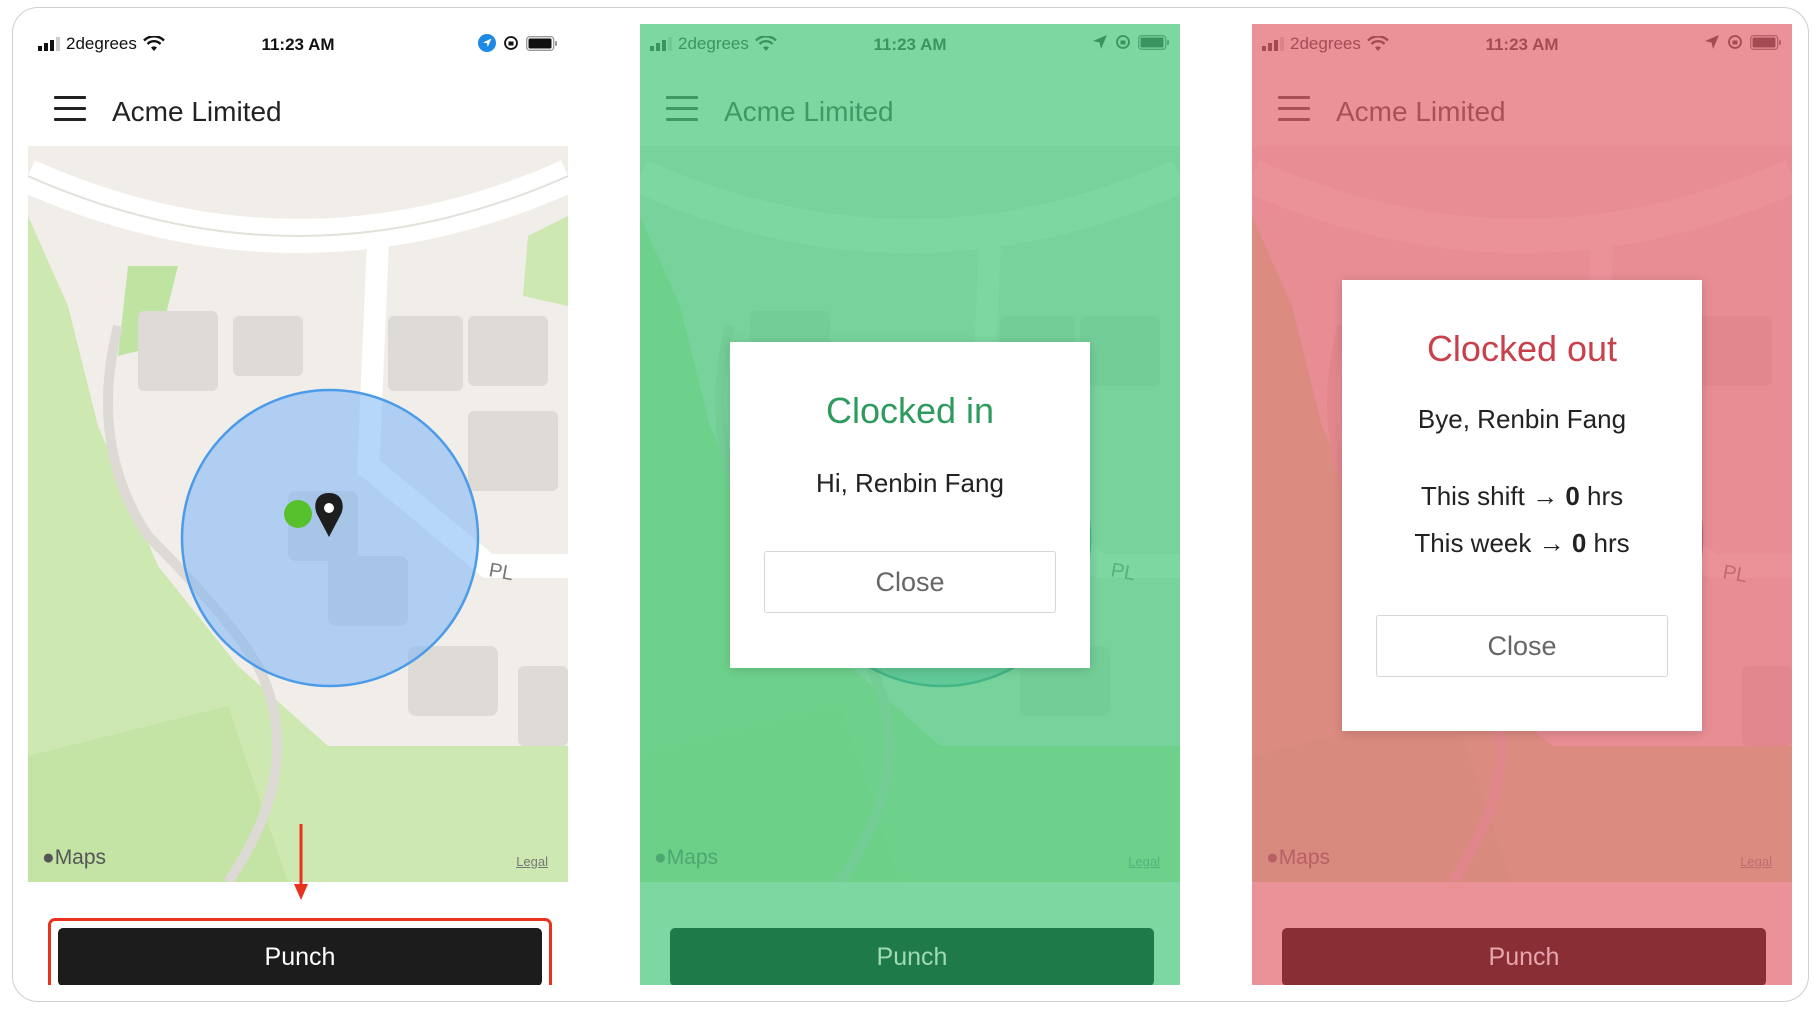 The height and width of the screenshot is (1016, 1820). I want to click on dialog-greeting: Bye, Renbin Fang, so click(1522, 419).